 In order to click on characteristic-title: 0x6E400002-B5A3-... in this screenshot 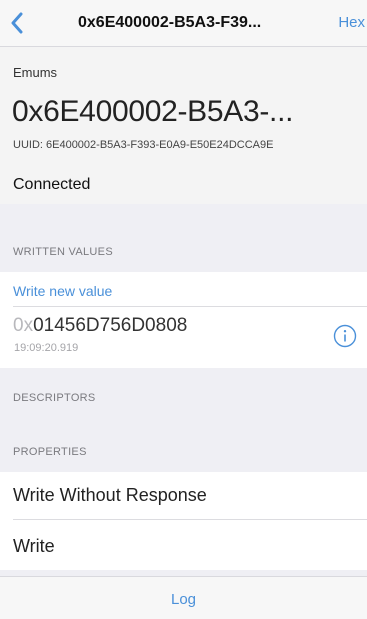, I will do `click(153, 111)`.